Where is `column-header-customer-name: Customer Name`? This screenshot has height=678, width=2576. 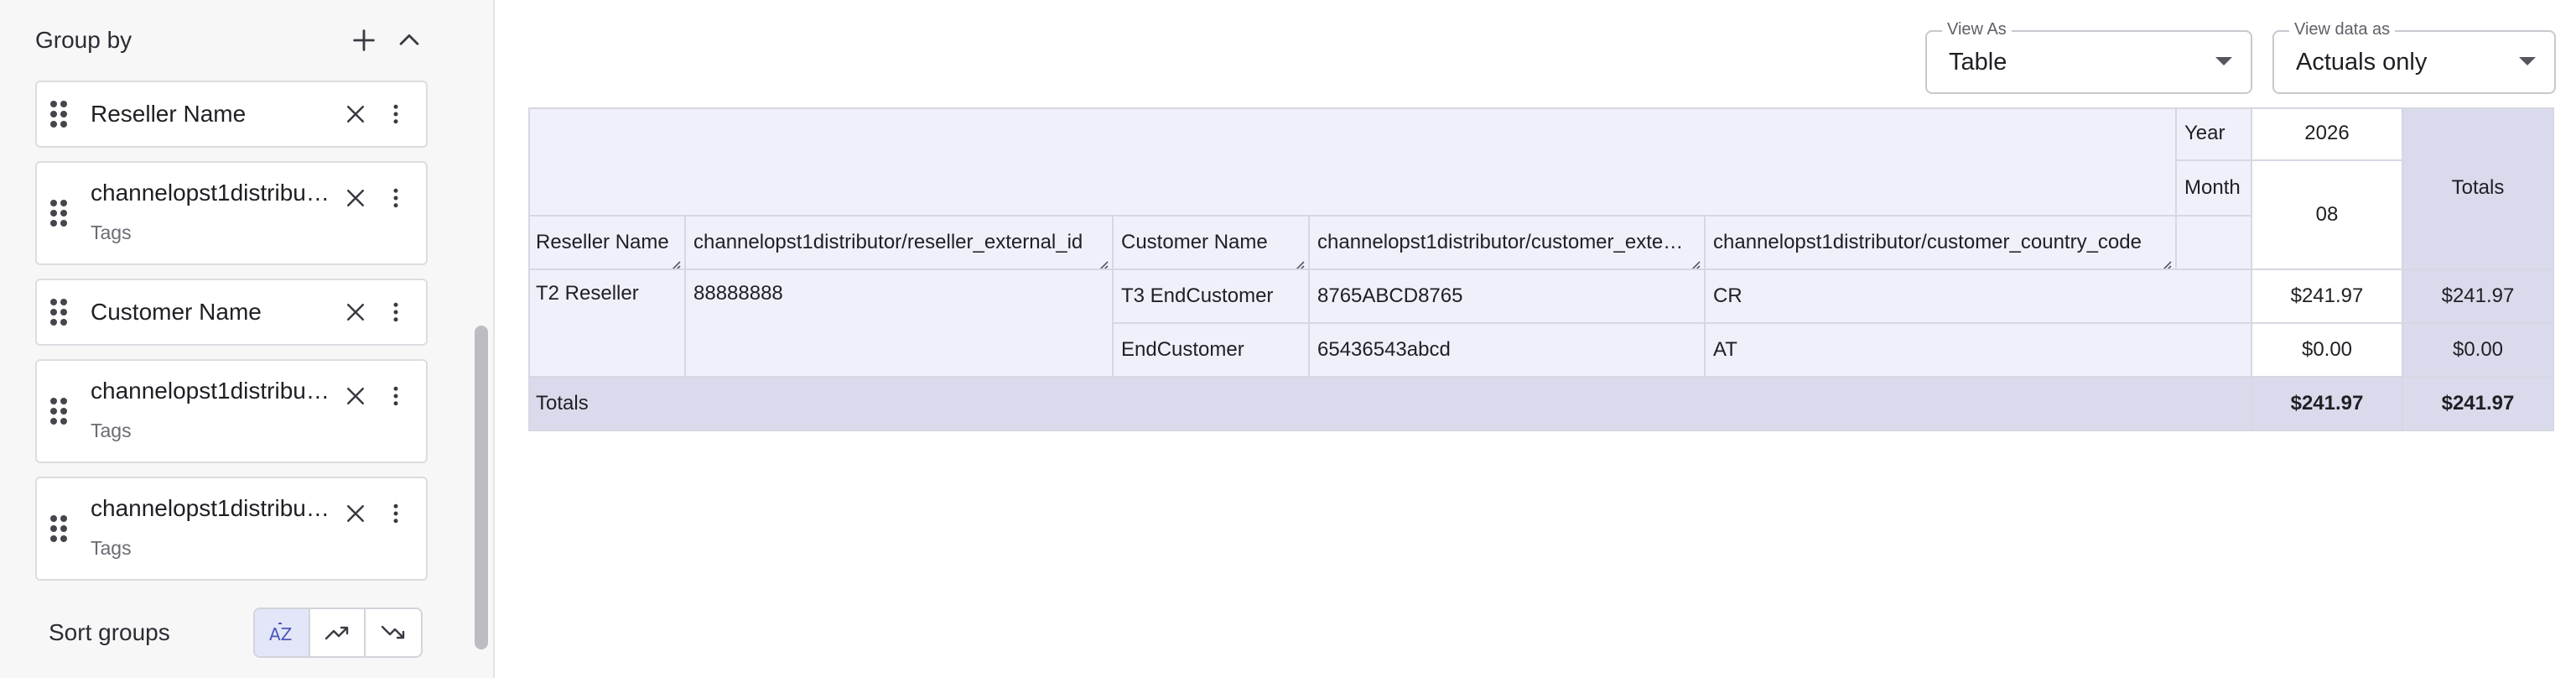
column-header-customer-name: Customer Name is located at coordinates (1212, 243).